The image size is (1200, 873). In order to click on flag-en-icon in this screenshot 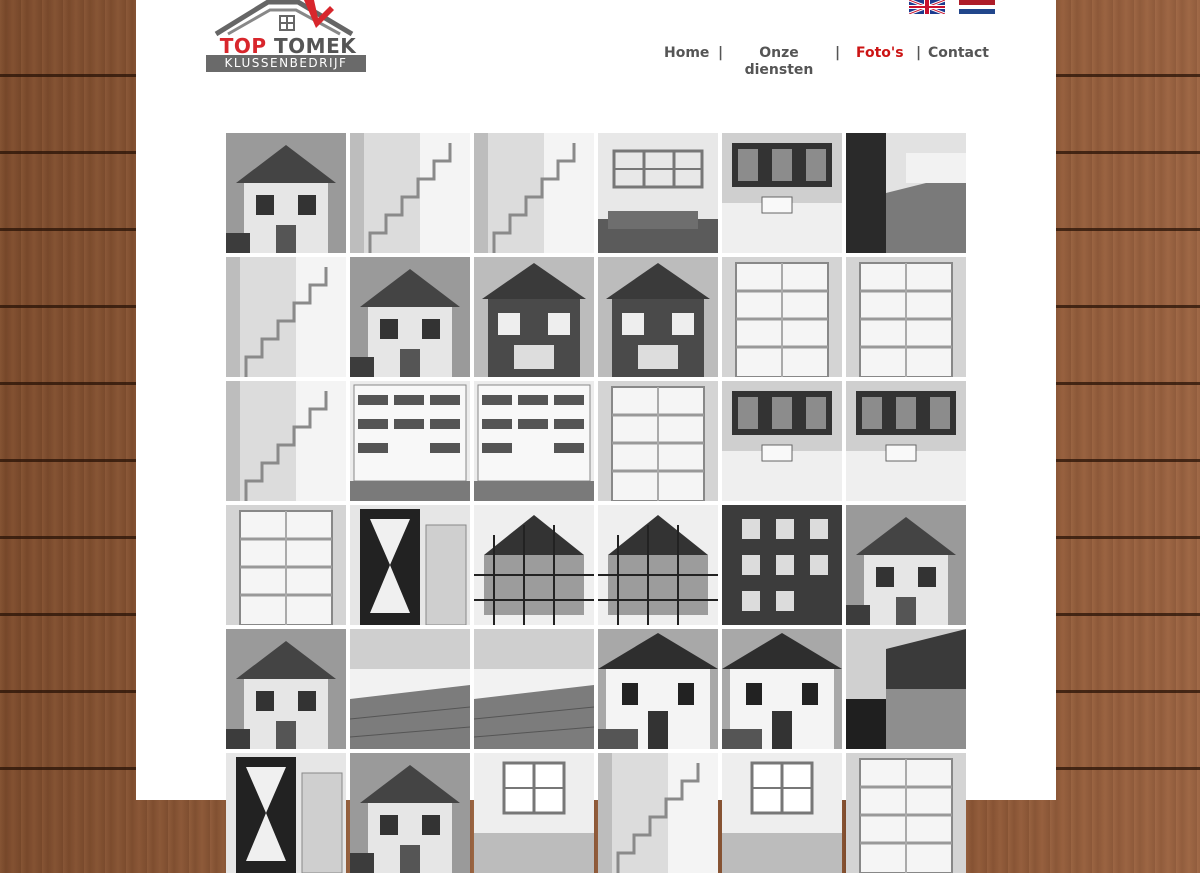, I will do `click(927, 7)`.